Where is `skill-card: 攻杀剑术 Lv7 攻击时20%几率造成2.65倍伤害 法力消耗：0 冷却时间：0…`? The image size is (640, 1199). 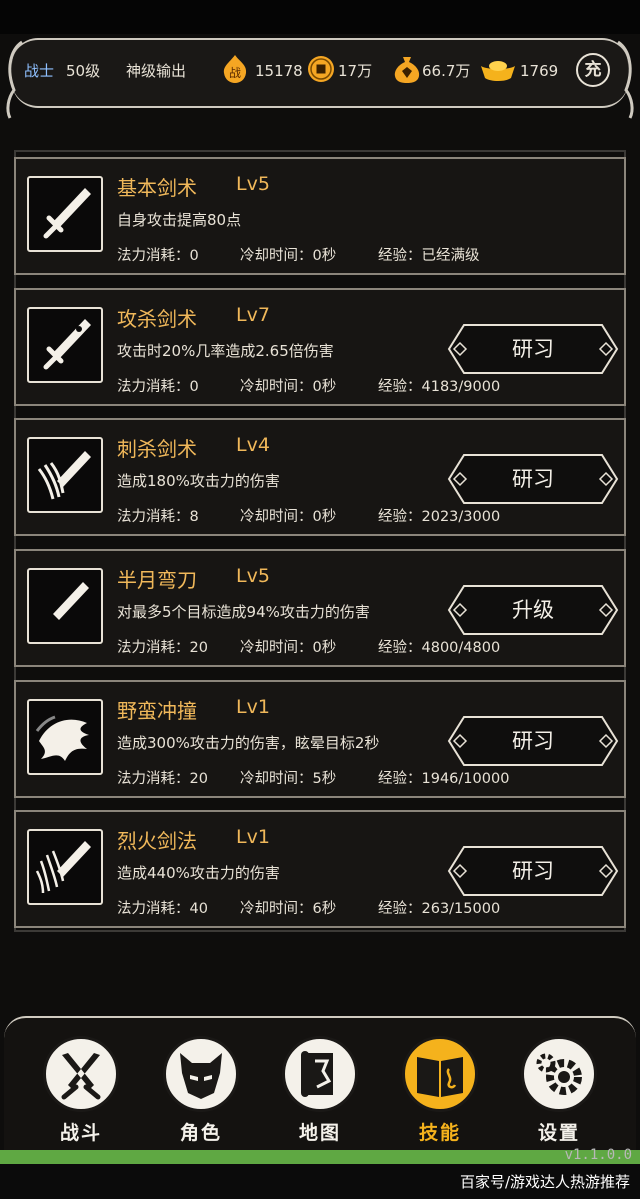 skill-card: 攻杀剑术 Lv7 攻击时20%几率造成2.65倍伤害 法力消耗：0 冷却时间：0… is located at coordinates (320, 347).